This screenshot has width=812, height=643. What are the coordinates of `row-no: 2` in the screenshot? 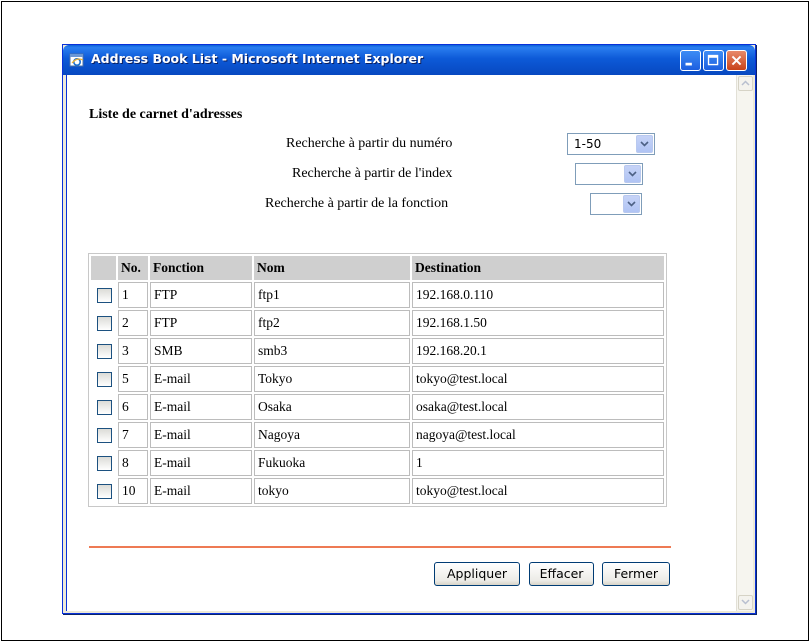 It's located at (133, 323).